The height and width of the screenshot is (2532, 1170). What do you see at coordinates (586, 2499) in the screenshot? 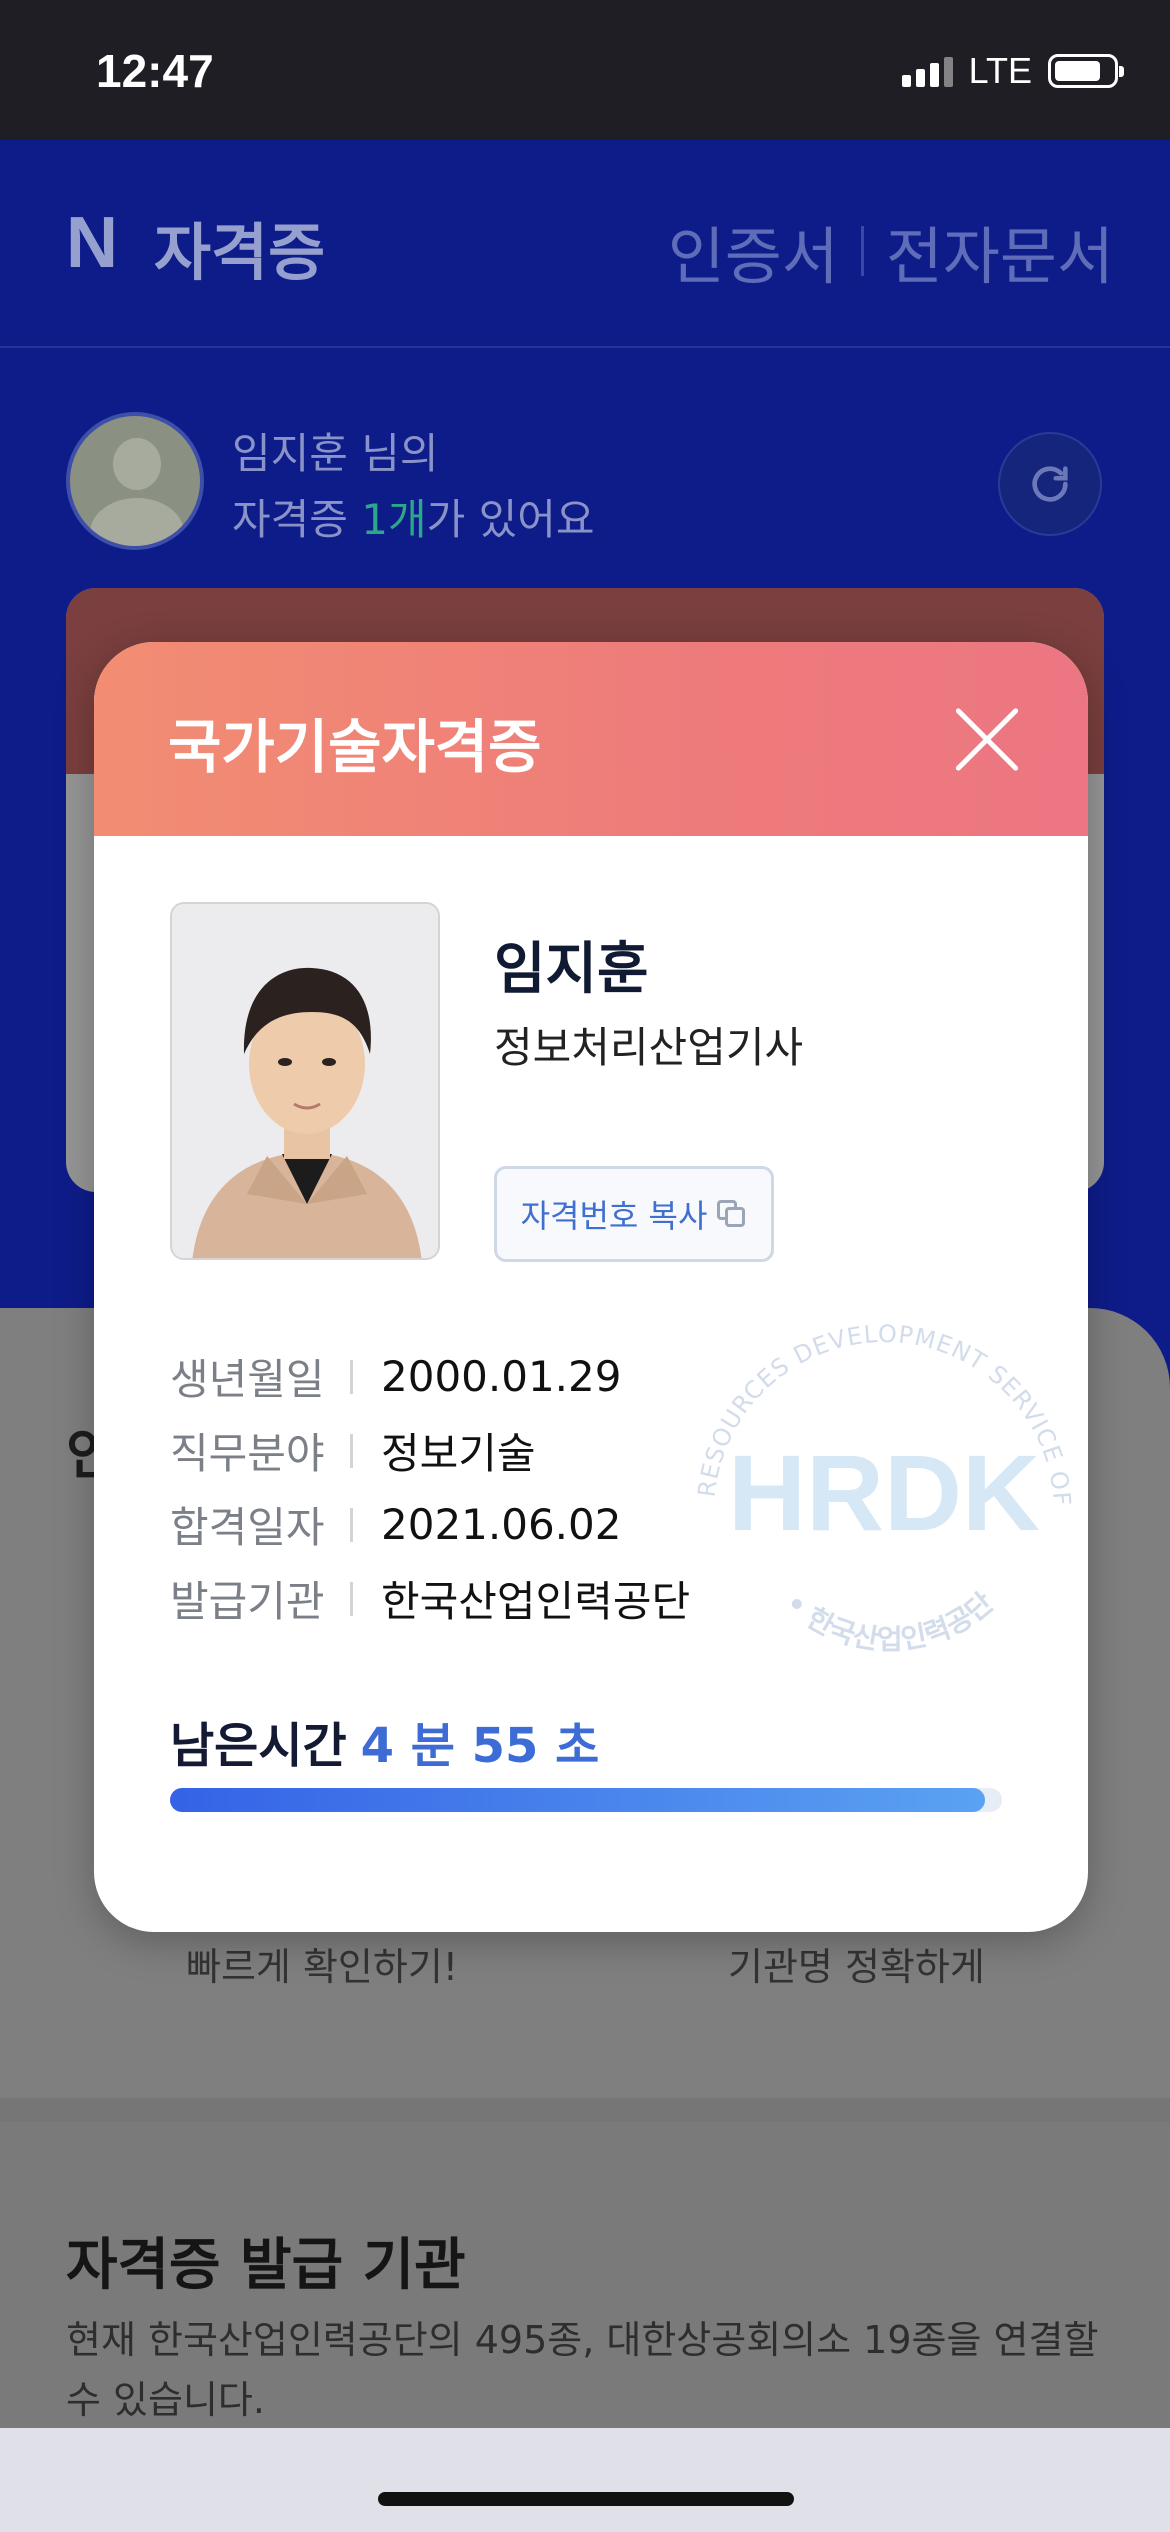
I see `home-indicator` at bounding box center [586, 2499].